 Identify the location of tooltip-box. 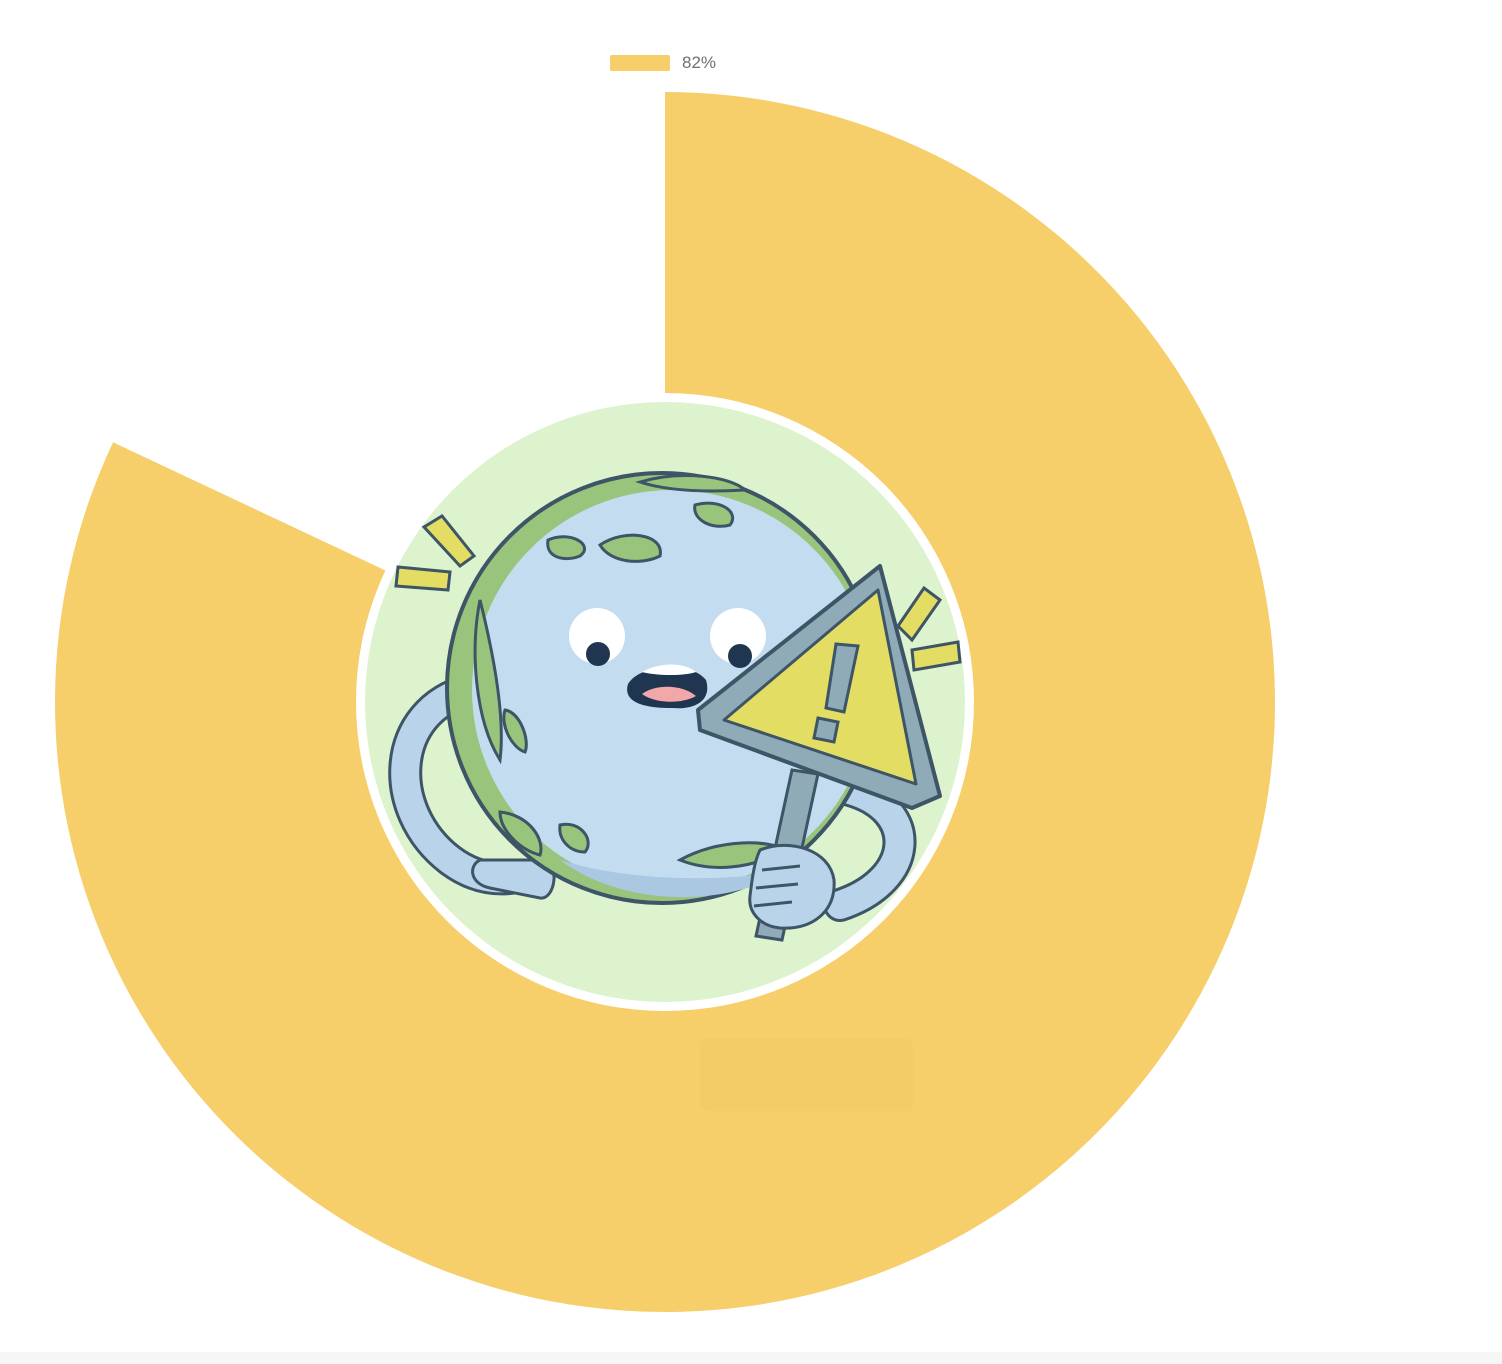
(806, 1074).